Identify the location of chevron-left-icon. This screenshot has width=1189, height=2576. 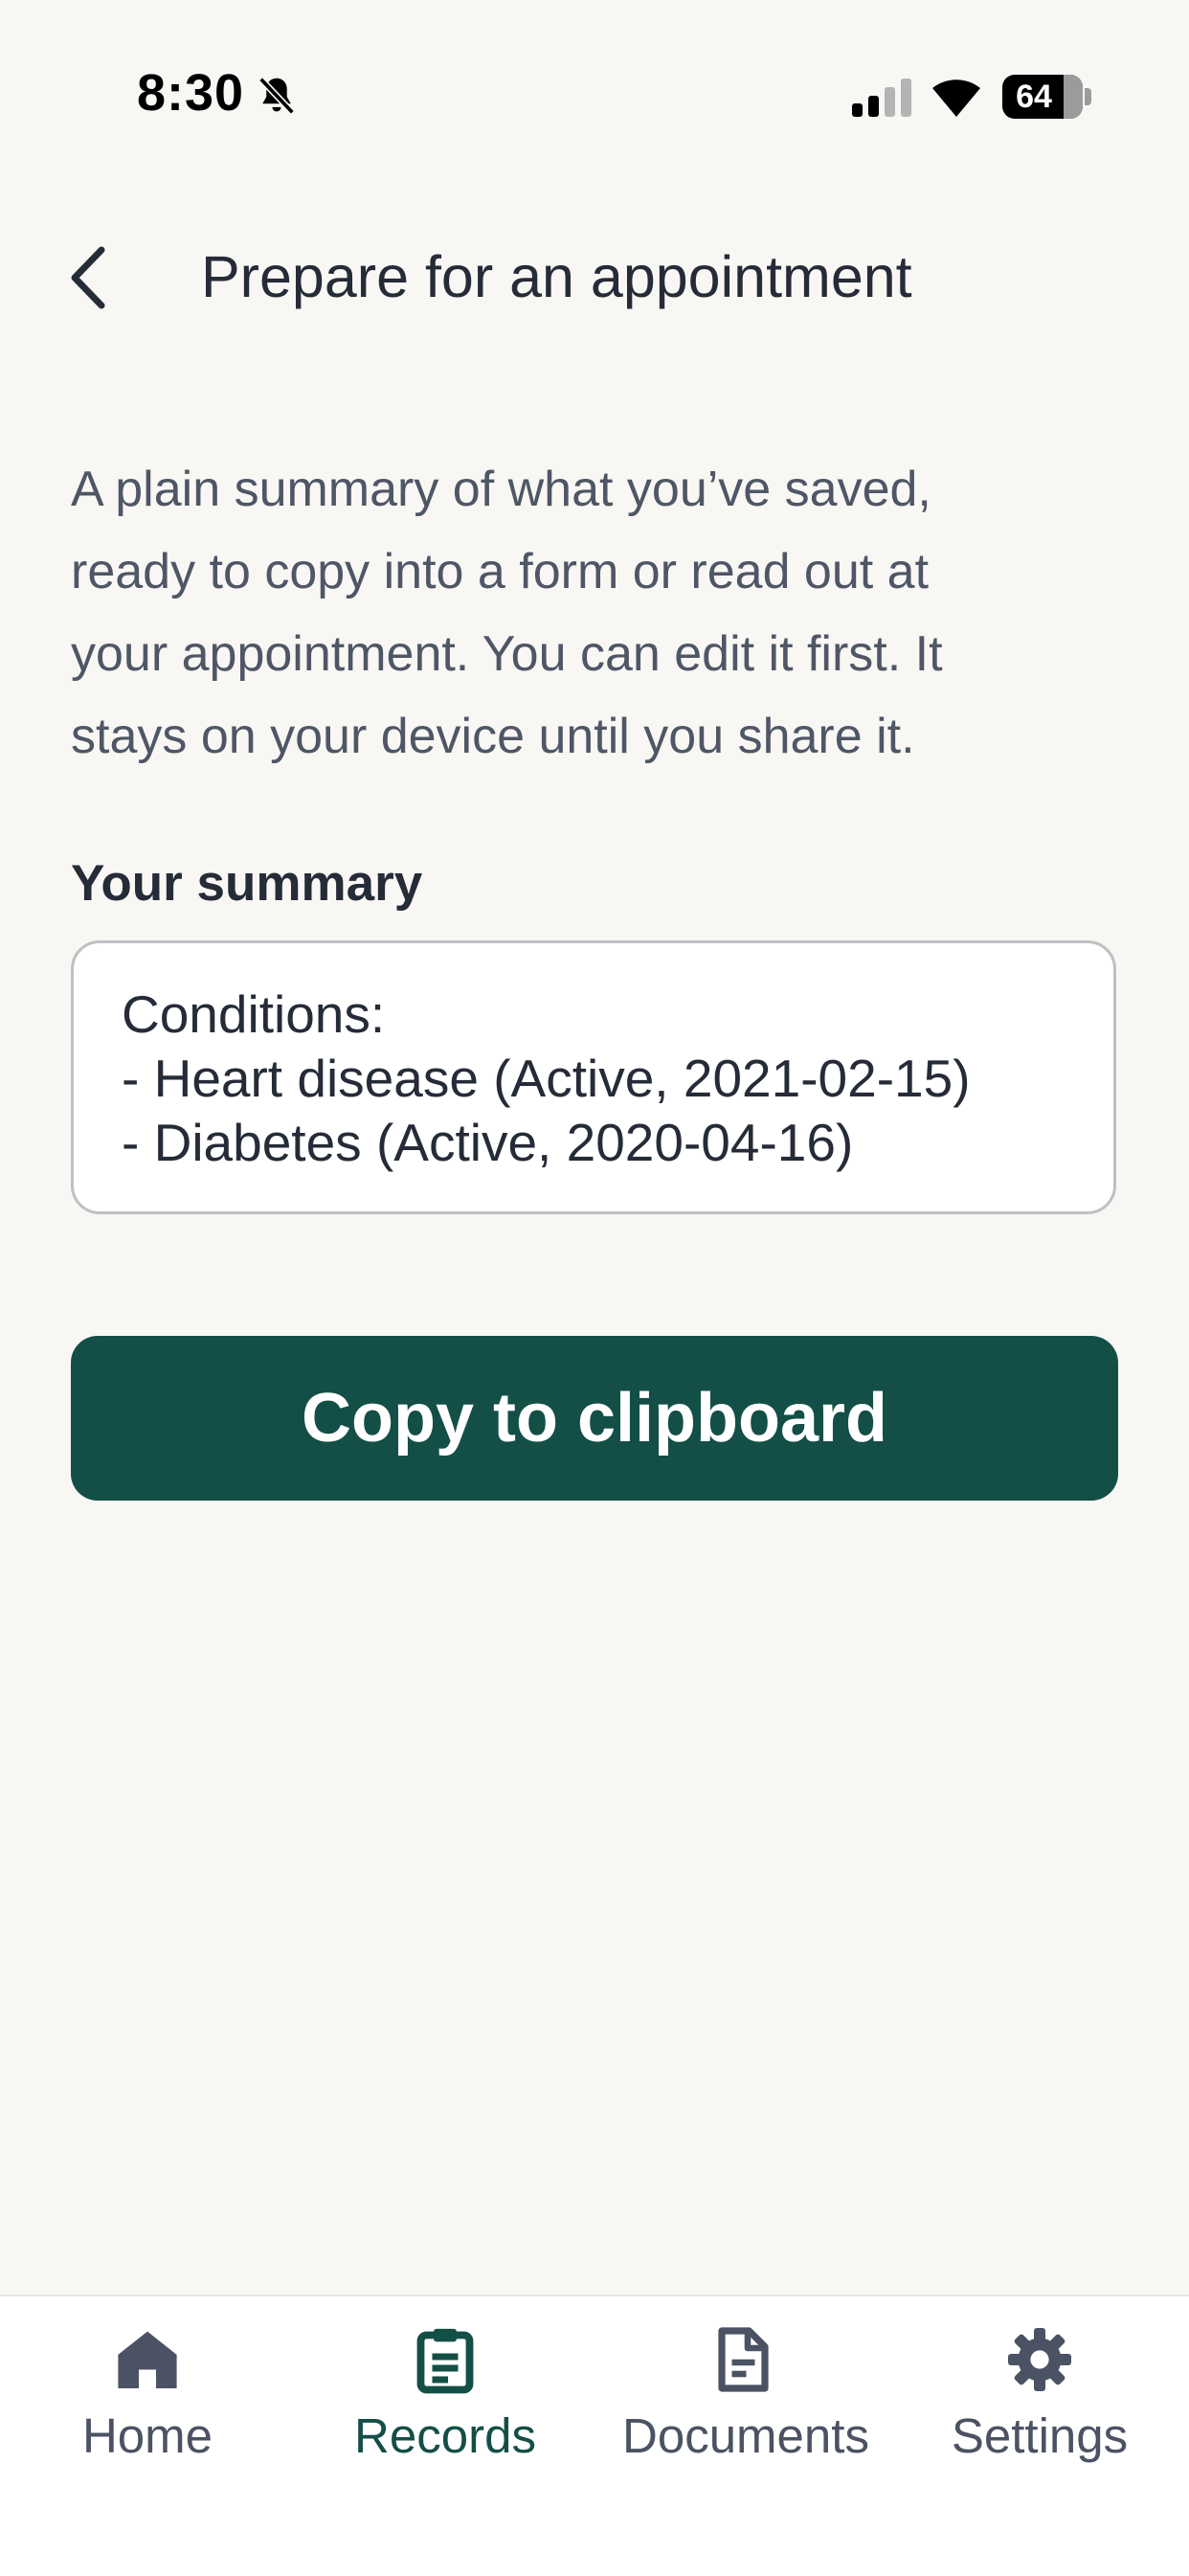
(88, 277).